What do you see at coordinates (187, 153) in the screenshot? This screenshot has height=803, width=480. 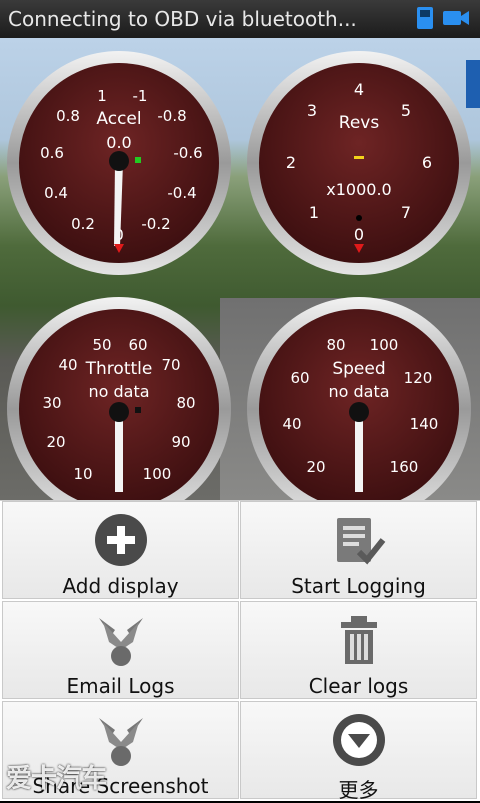 I see `accel-tick-neg0.6: -0.6` at bounding box center [187, 153].